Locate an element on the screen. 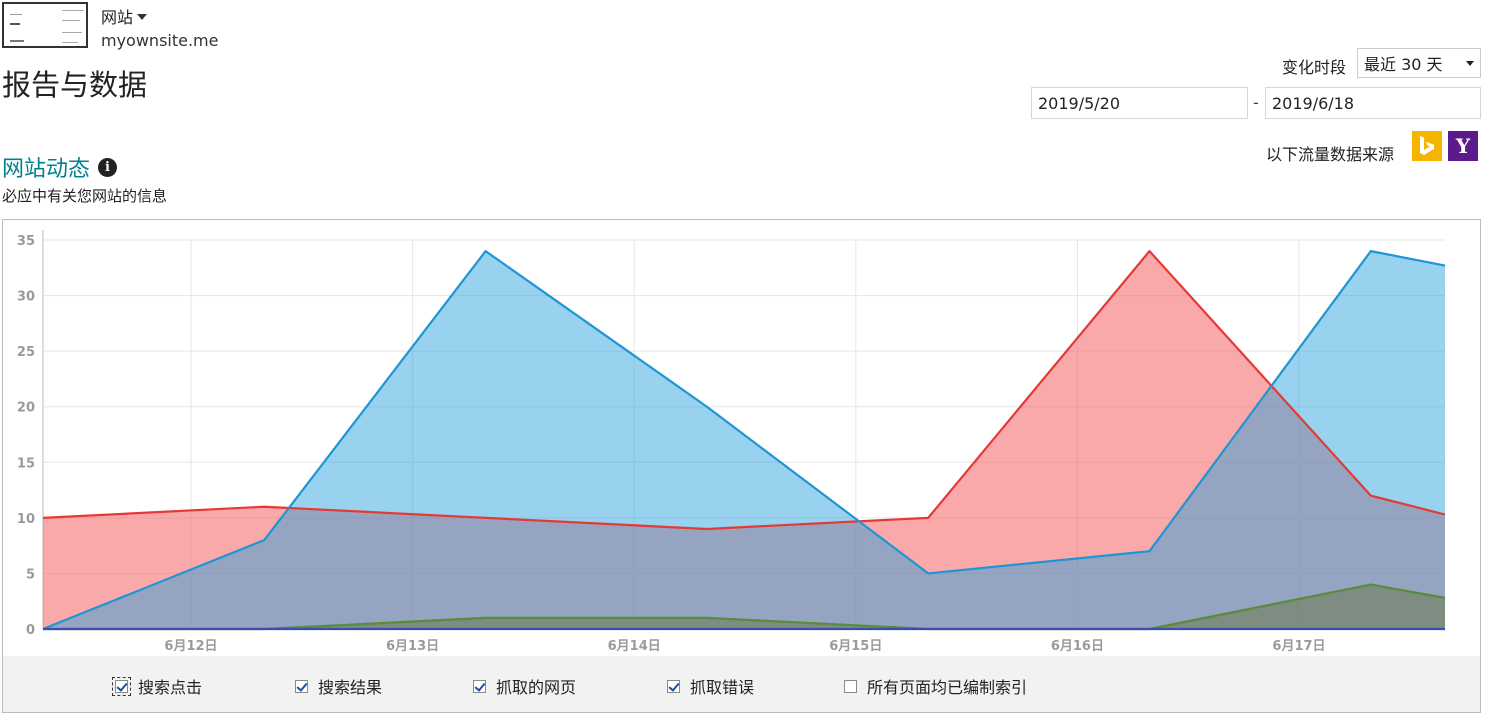 Image resolution: width=1490 pixels, height=724 pixels. site-selector-button: 网站 is located at coordinates (124, 16).